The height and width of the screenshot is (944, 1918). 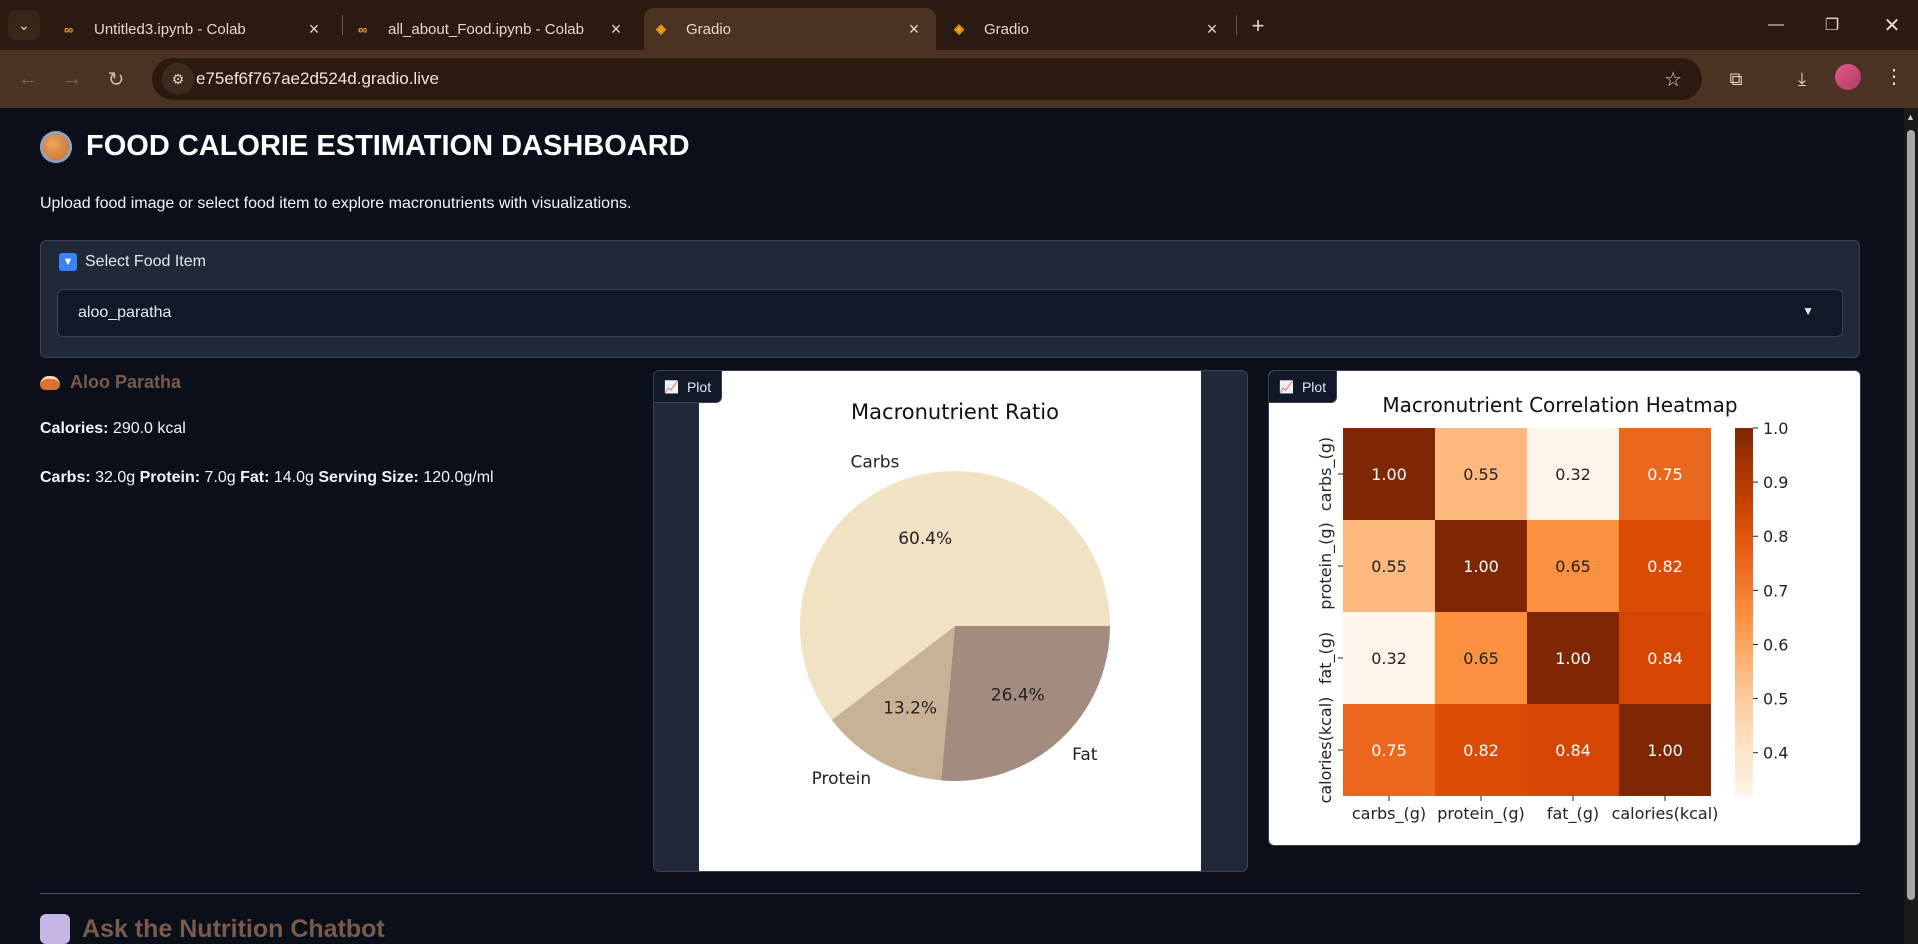 I want to click on heatmap-title: Macronutrient Correlation Heatmap, so click(x=1559, y=405).